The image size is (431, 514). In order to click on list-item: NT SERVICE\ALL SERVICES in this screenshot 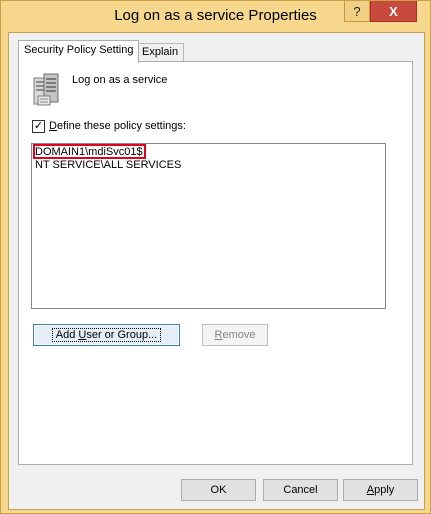, I will do `click(108, 165)`.